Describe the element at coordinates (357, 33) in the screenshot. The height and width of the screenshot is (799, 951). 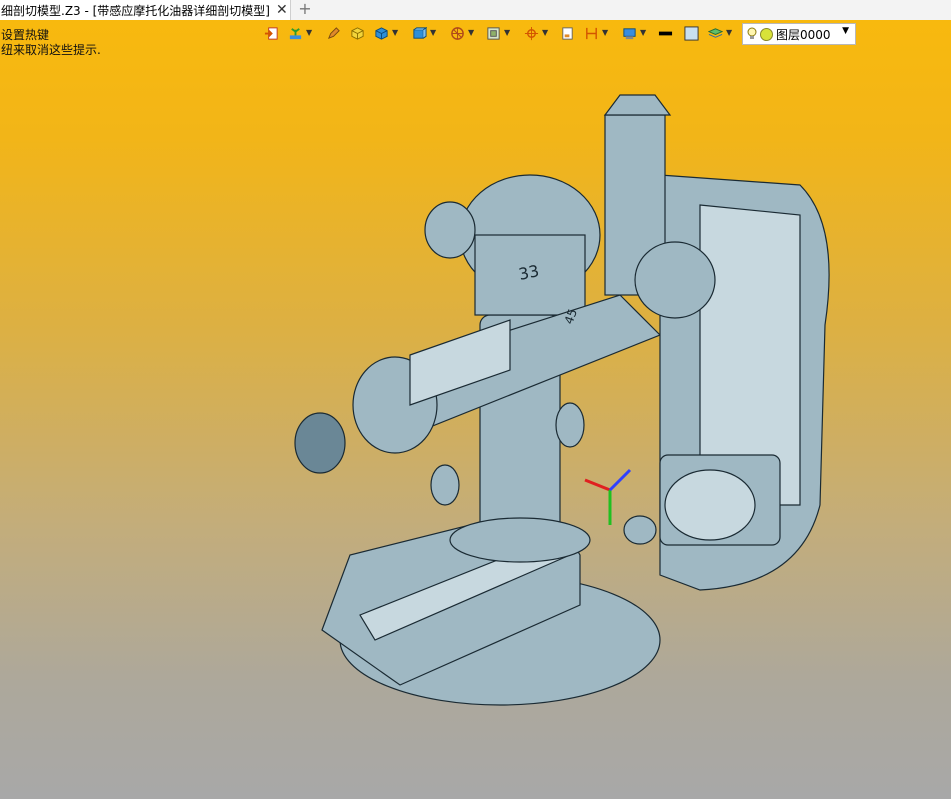
I see `yellow-cube-icon` at that location.